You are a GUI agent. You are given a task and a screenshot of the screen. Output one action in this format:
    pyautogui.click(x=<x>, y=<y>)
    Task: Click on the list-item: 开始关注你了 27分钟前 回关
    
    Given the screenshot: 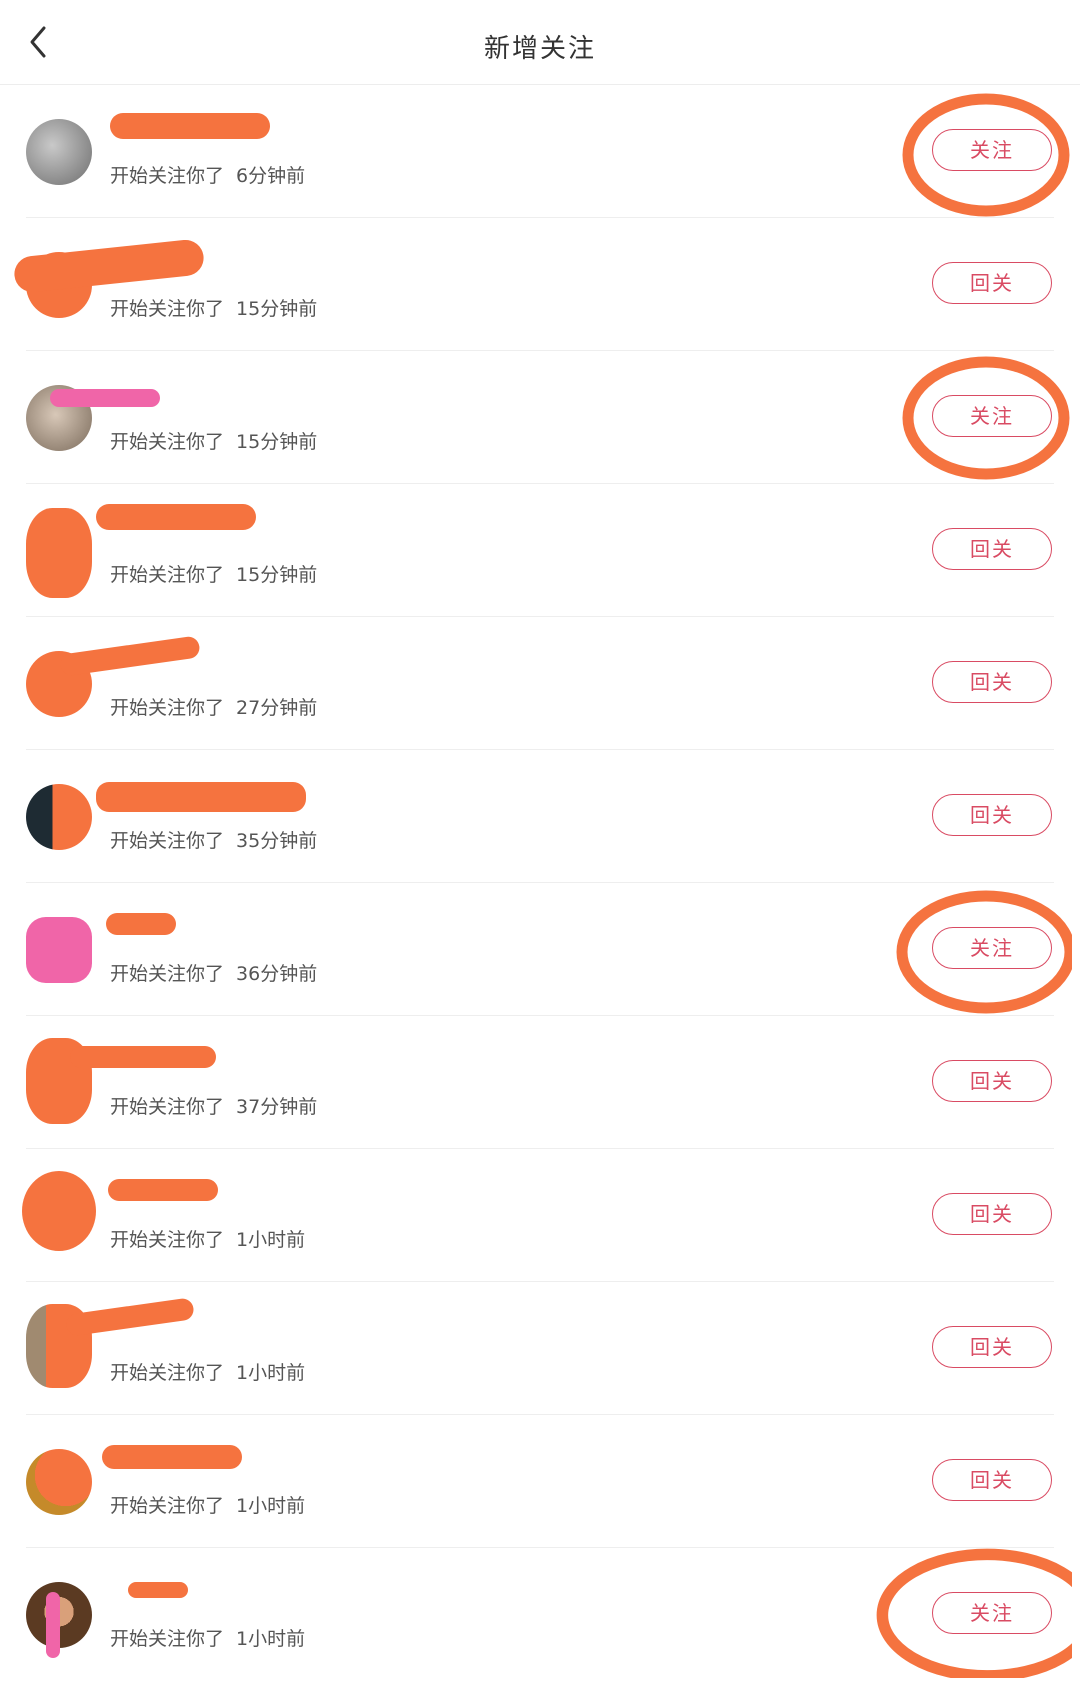 What is the action you would take?
    pyautogui.click(x=540, y=683)
    